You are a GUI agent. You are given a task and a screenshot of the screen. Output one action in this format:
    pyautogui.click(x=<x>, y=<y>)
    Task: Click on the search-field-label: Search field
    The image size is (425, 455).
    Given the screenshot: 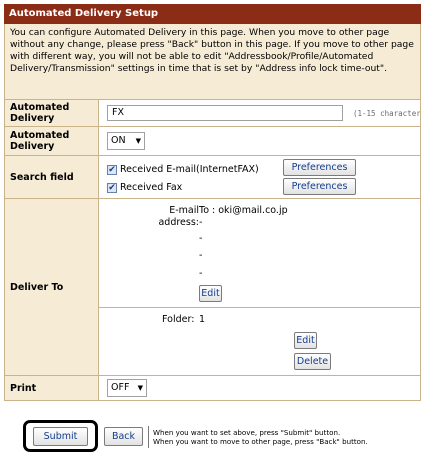 What is the action you would take?
    pyautogui.click(x=51, y=177)
    